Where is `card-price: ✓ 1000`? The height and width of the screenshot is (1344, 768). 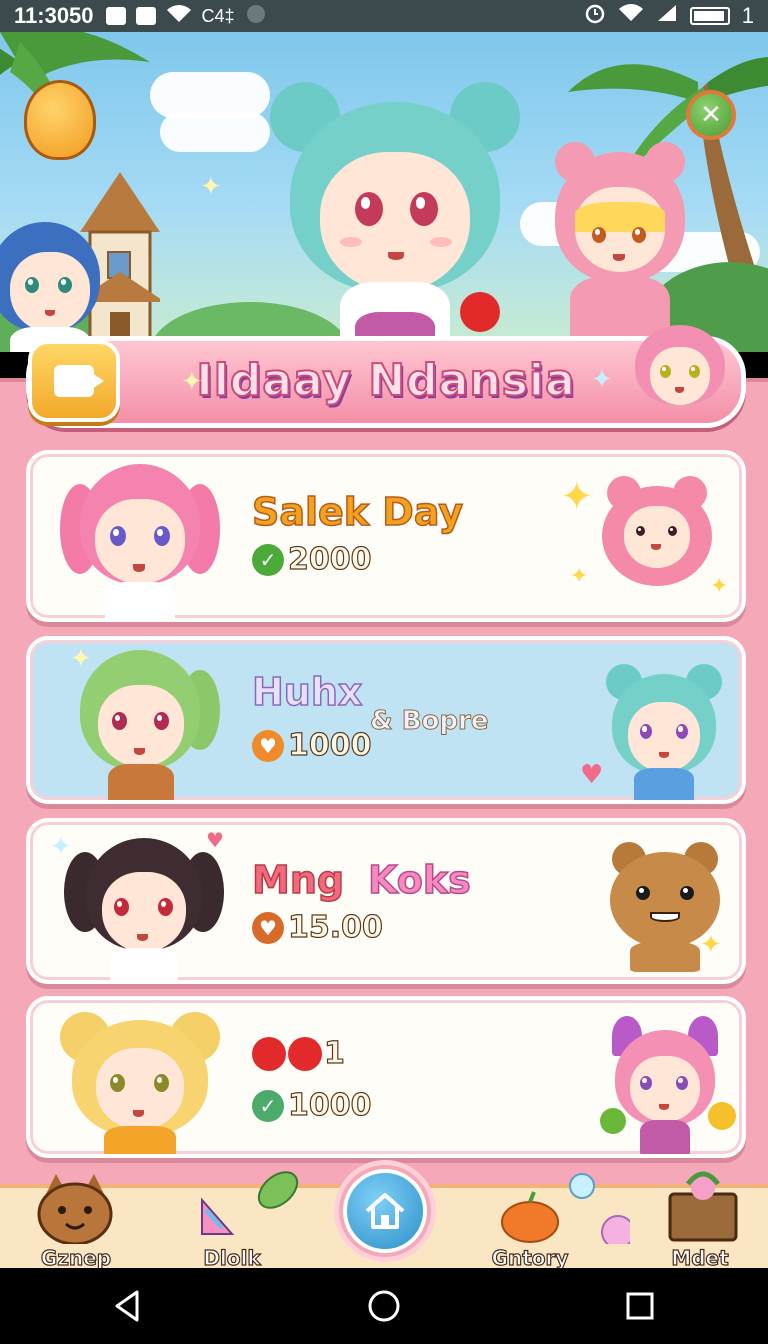 card-price: ✓ 1000 is located at coordinates (312, 1105).